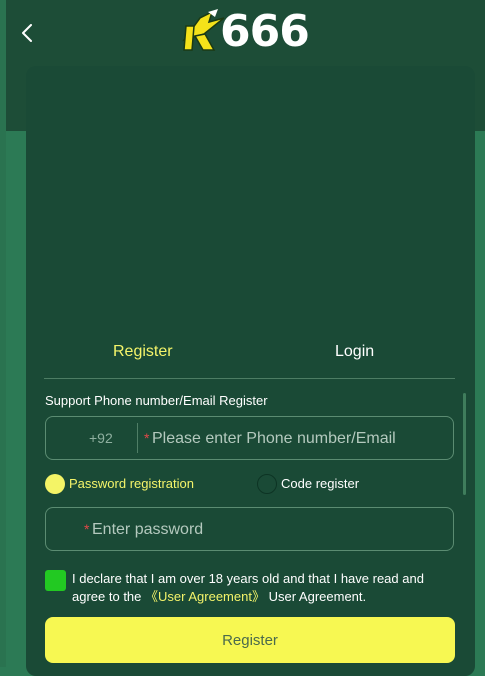 This screenshot has width=485, height=676. I want to click on tab-divider, so click(249, 378).